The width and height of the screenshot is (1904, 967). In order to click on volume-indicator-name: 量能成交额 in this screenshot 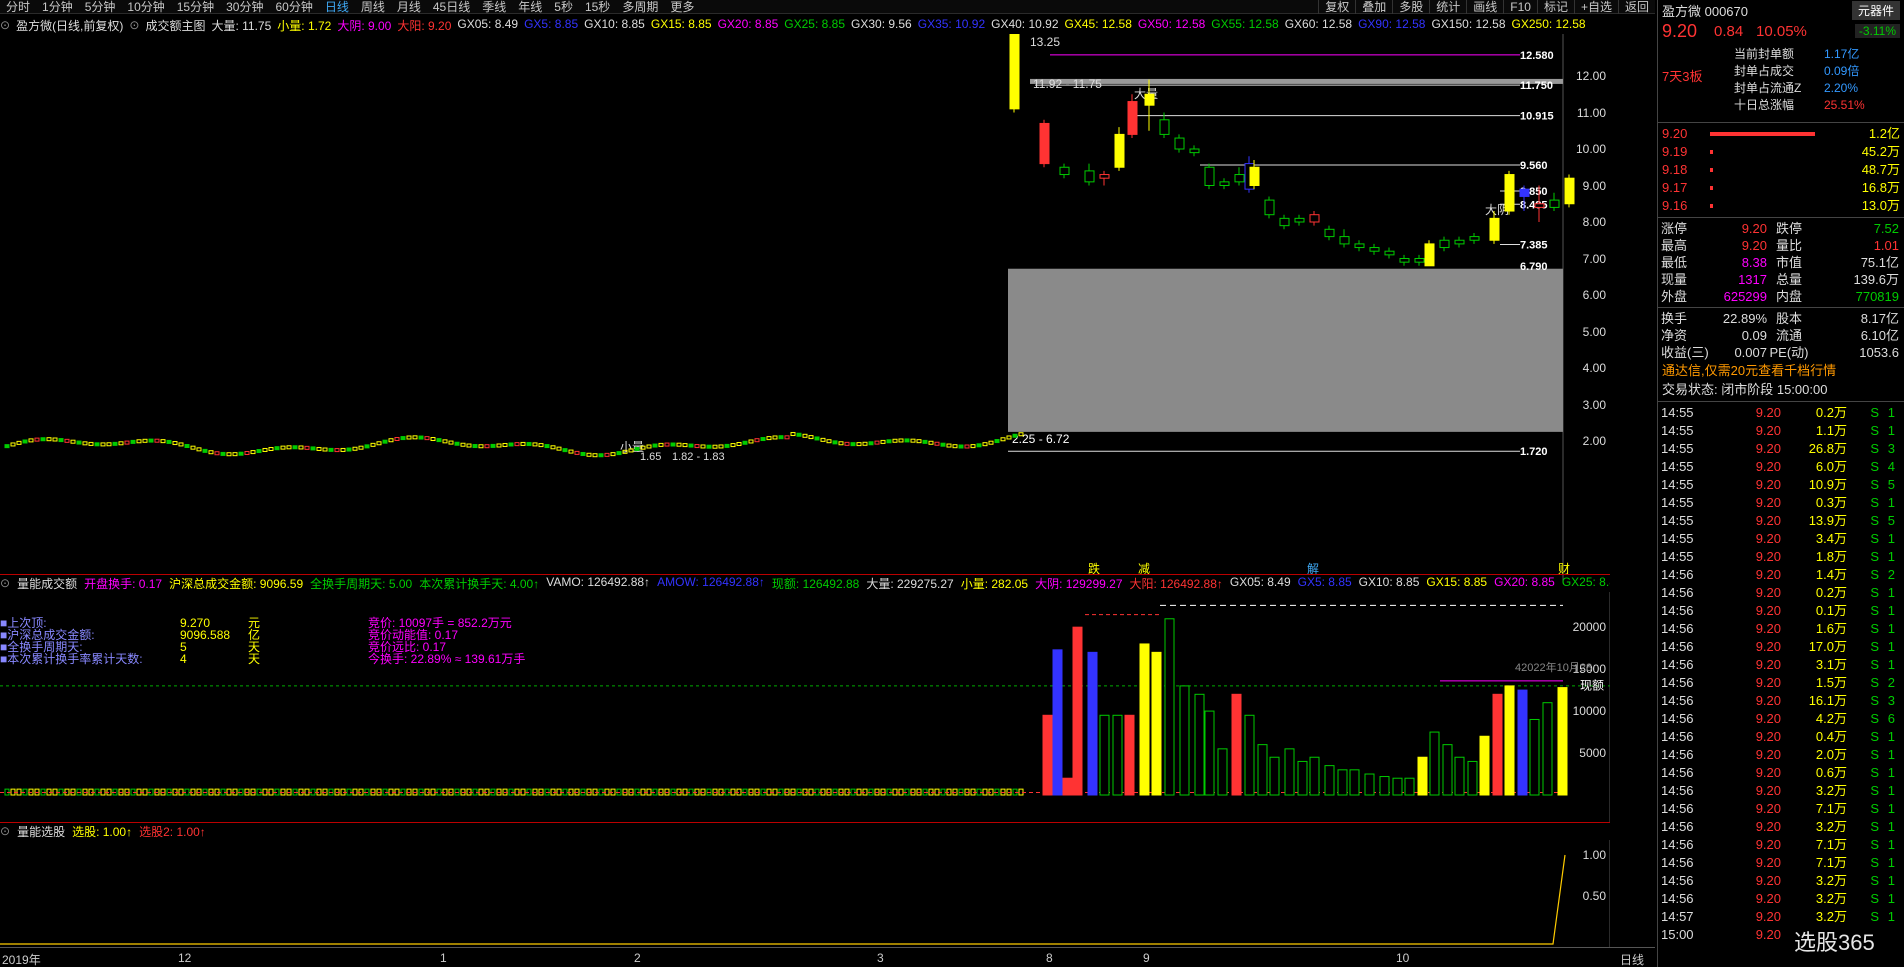, I will do `click(47, 583)`.